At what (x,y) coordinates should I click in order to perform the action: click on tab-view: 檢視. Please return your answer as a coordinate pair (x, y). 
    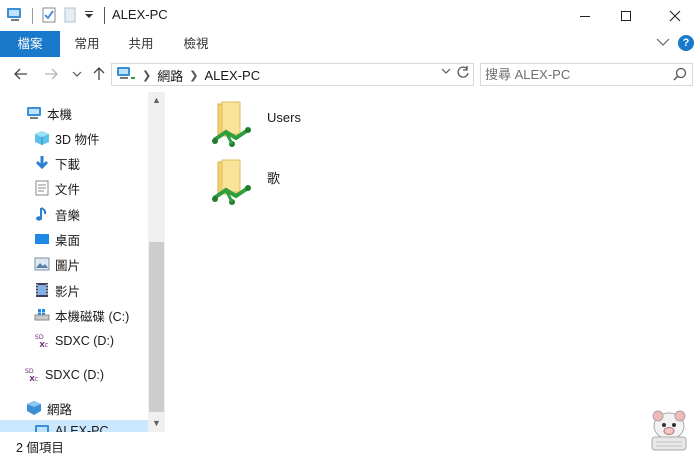
    Looking at the image, I should click on (196, 44).